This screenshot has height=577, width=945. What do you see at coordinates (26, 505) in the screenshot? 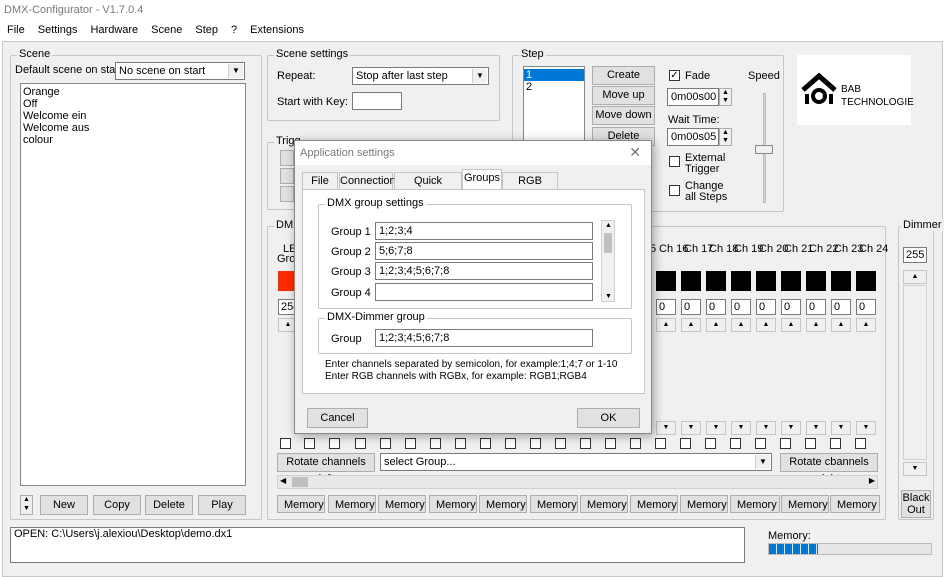
I see `scene-order-spinner: ▲ ▼` at bounding box center [26, 505].